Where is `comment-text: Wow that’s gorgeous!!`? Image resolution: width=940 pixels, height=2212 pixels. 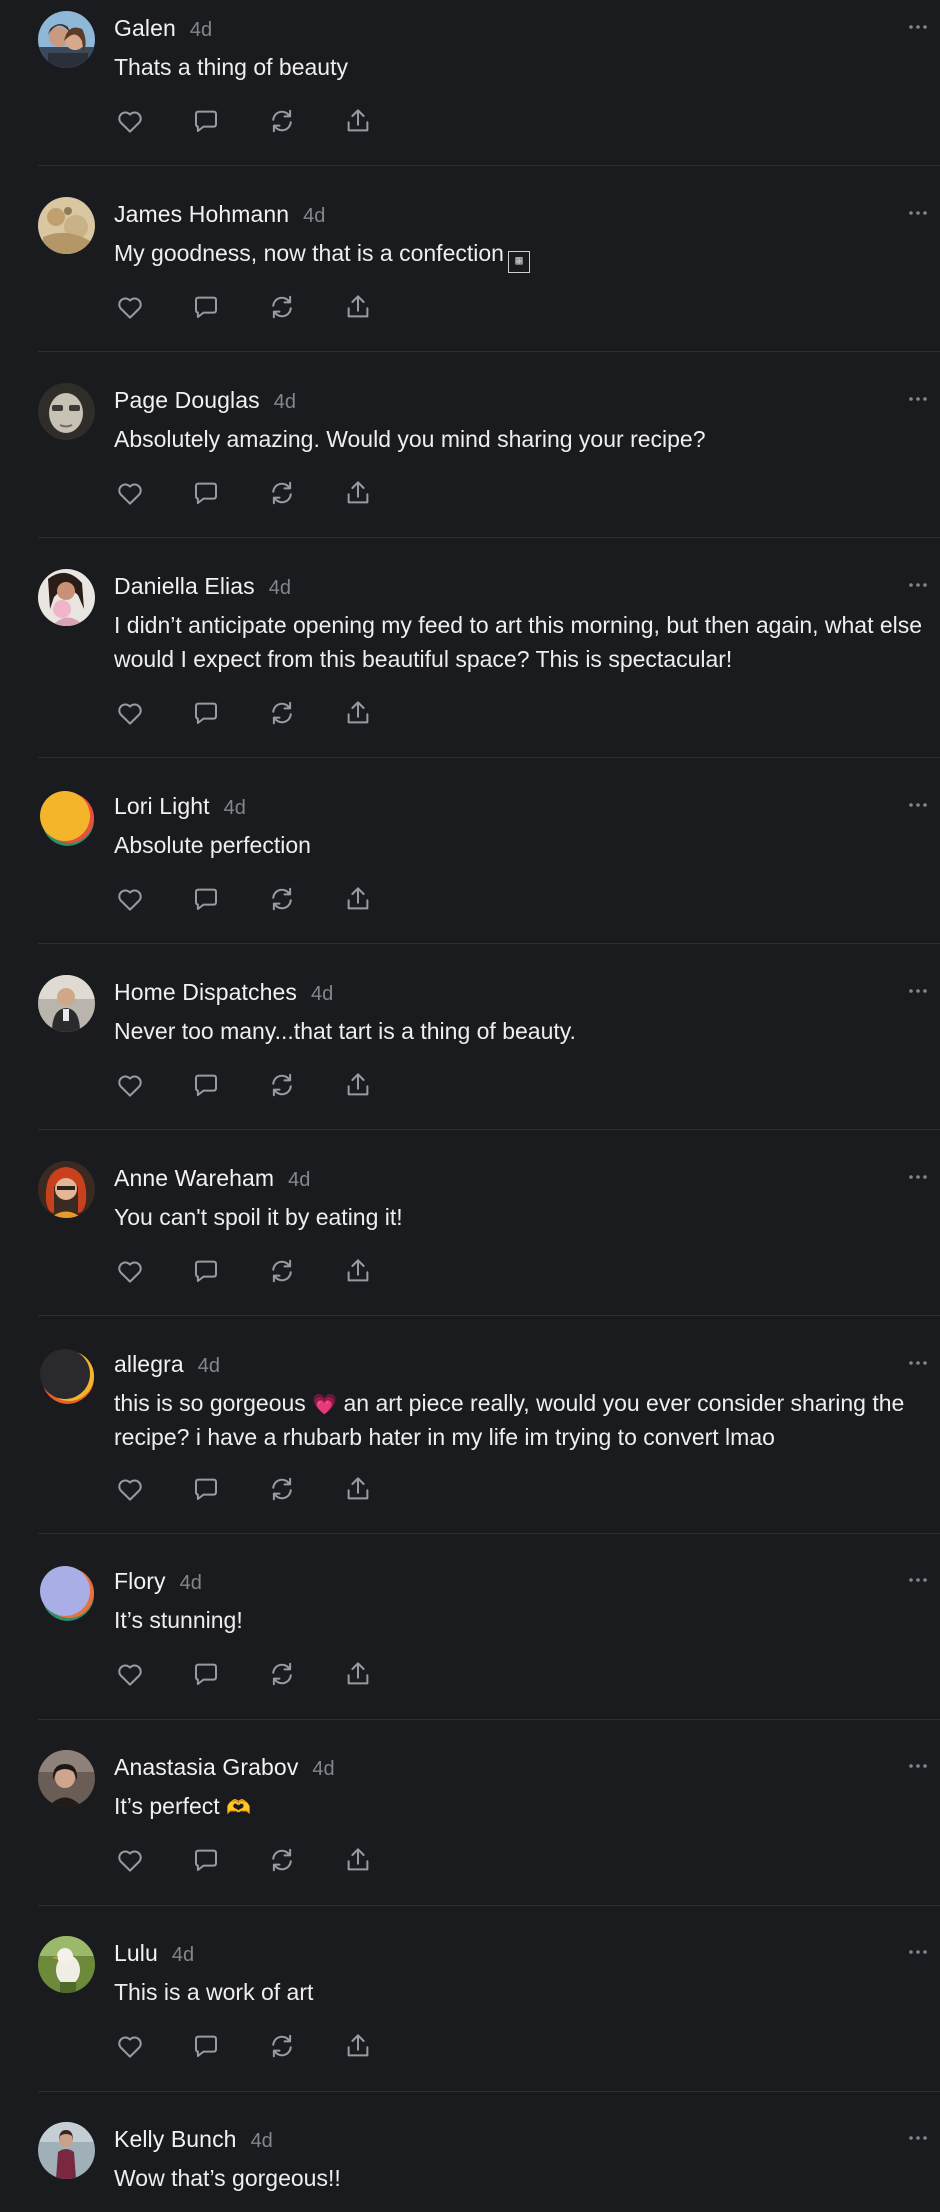
comment-text: Wow that’s gorgeous!! is located at coordinates (524, 2178).